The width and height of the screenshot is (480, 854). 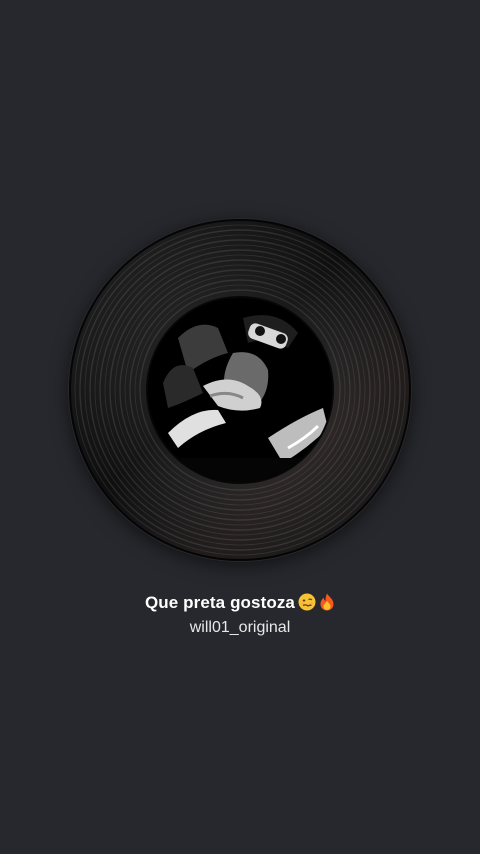 I want to click on album-art-photo, so click(x=240, y=390).